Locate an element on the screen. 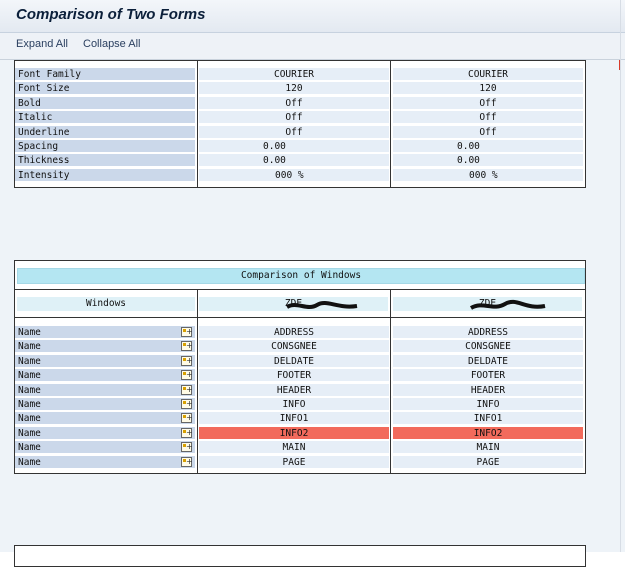  window-row: Name HEADER HEADER is located at coordinates (300, 390).